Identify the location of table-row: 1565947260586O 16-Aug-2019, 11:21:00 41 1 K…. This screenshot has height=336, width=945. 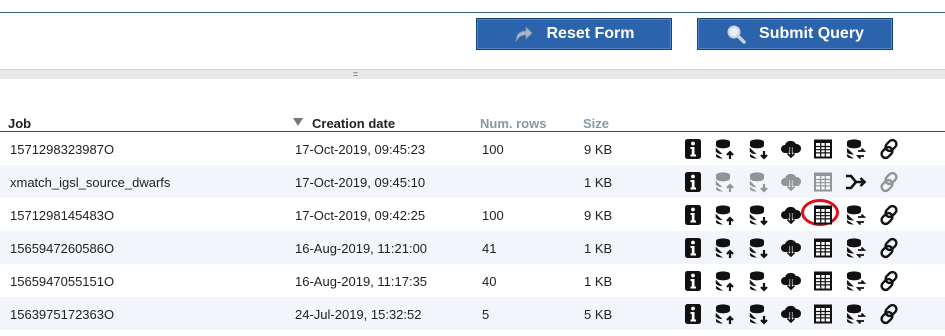
(472, 247).